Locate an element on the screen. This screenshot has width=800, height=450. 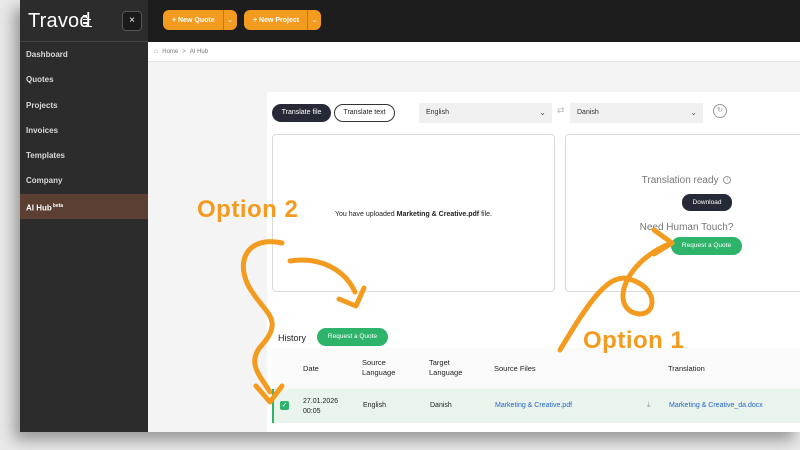
logo: Travod is located at coordinates (59, 21).